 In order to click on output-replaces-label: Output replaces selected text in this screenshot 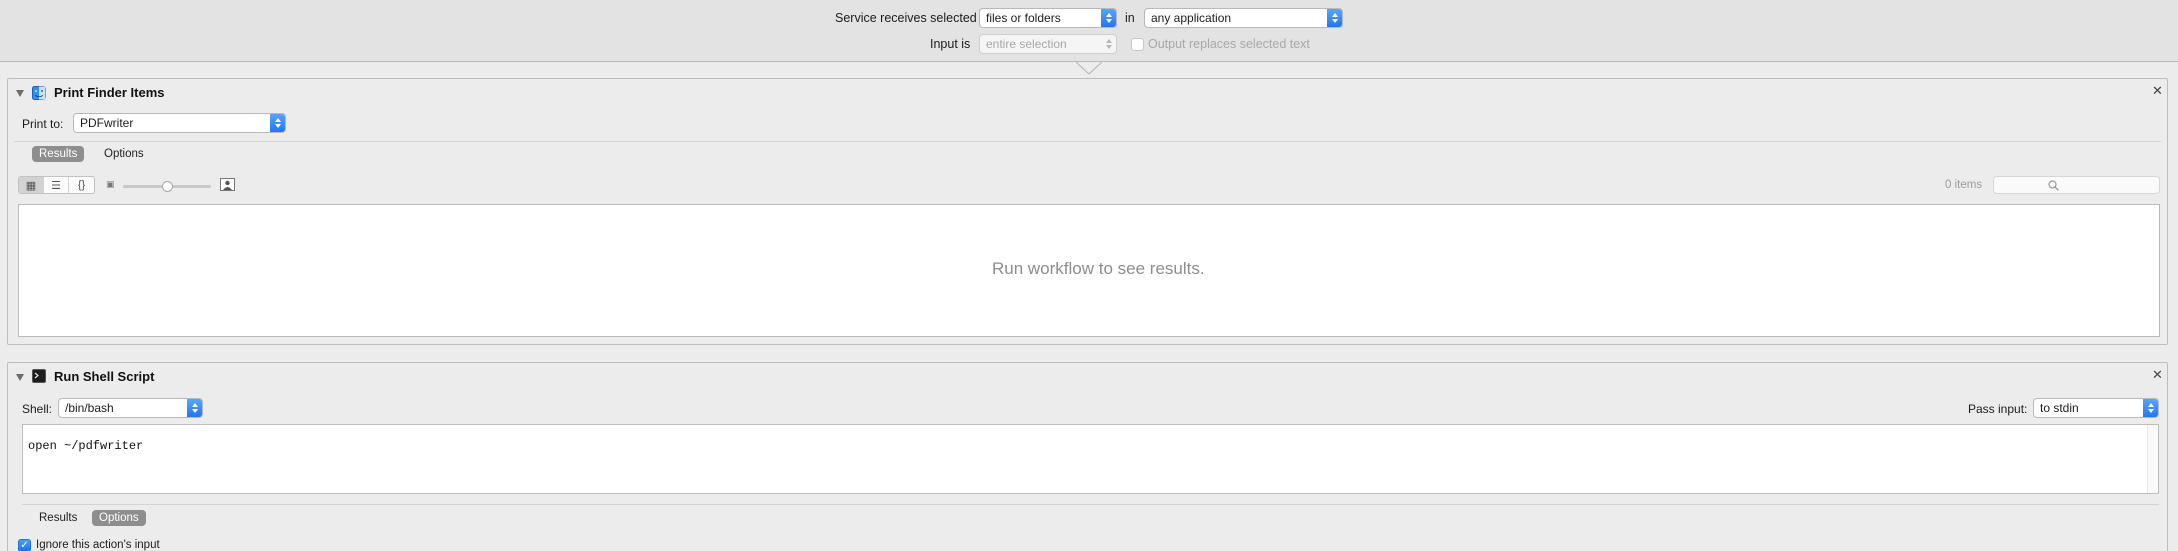, I will do `click(1229, 44)`.